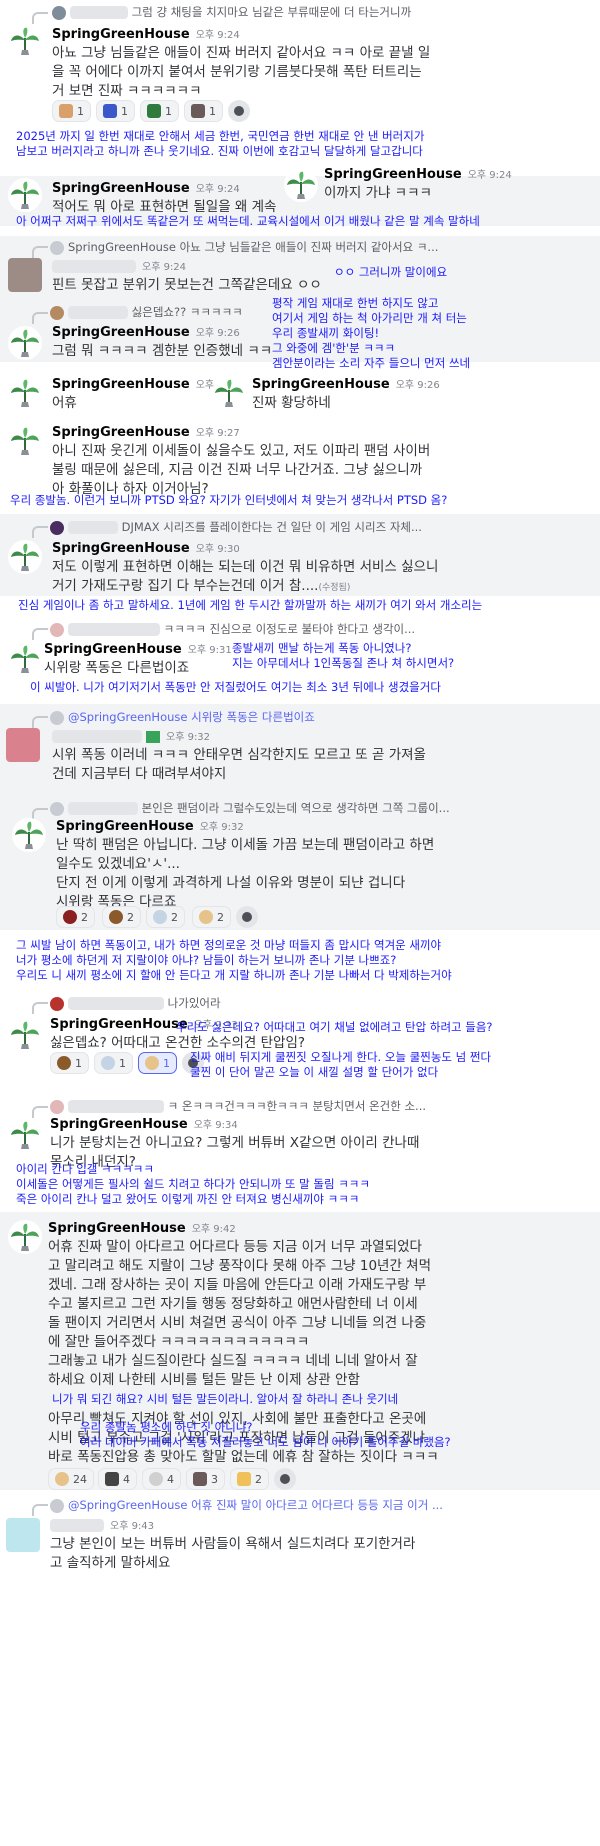 The width and height of the screenshot is (600, 1846). I want to click on message-line: 단지 전 이게 이렇게 과격하게 나설 이유와 명분이 되냔 겁니다, so click(231, 883).